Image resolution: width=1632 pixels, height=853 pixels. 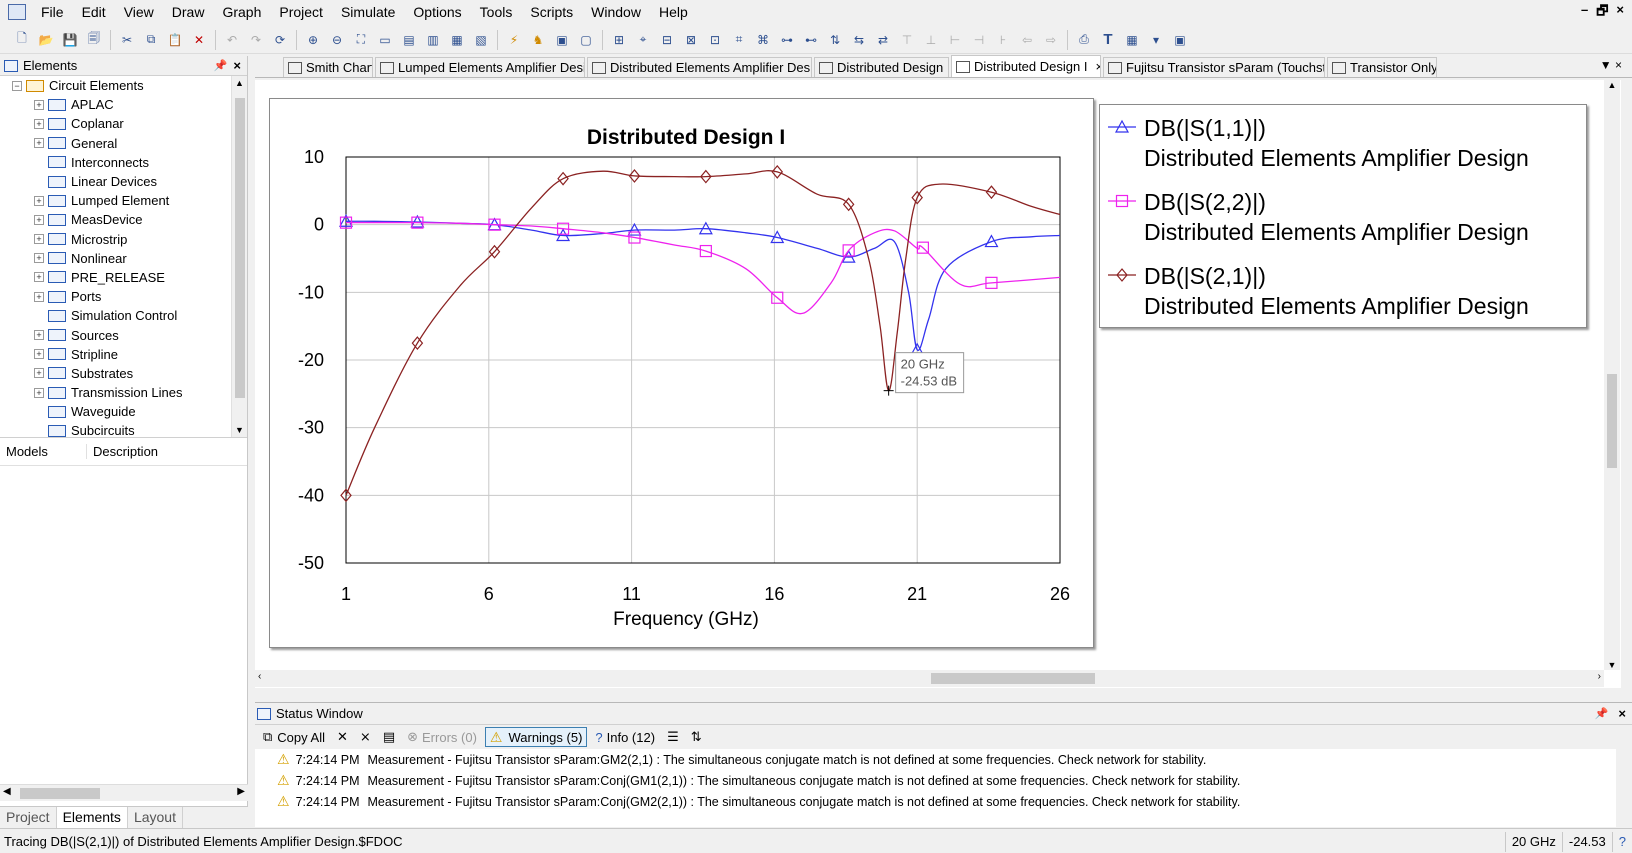 What do you see at coordinates (365, 737) in the screenshot?
I see `clear-all-button: ⨯` at bounding box center [365, 737].